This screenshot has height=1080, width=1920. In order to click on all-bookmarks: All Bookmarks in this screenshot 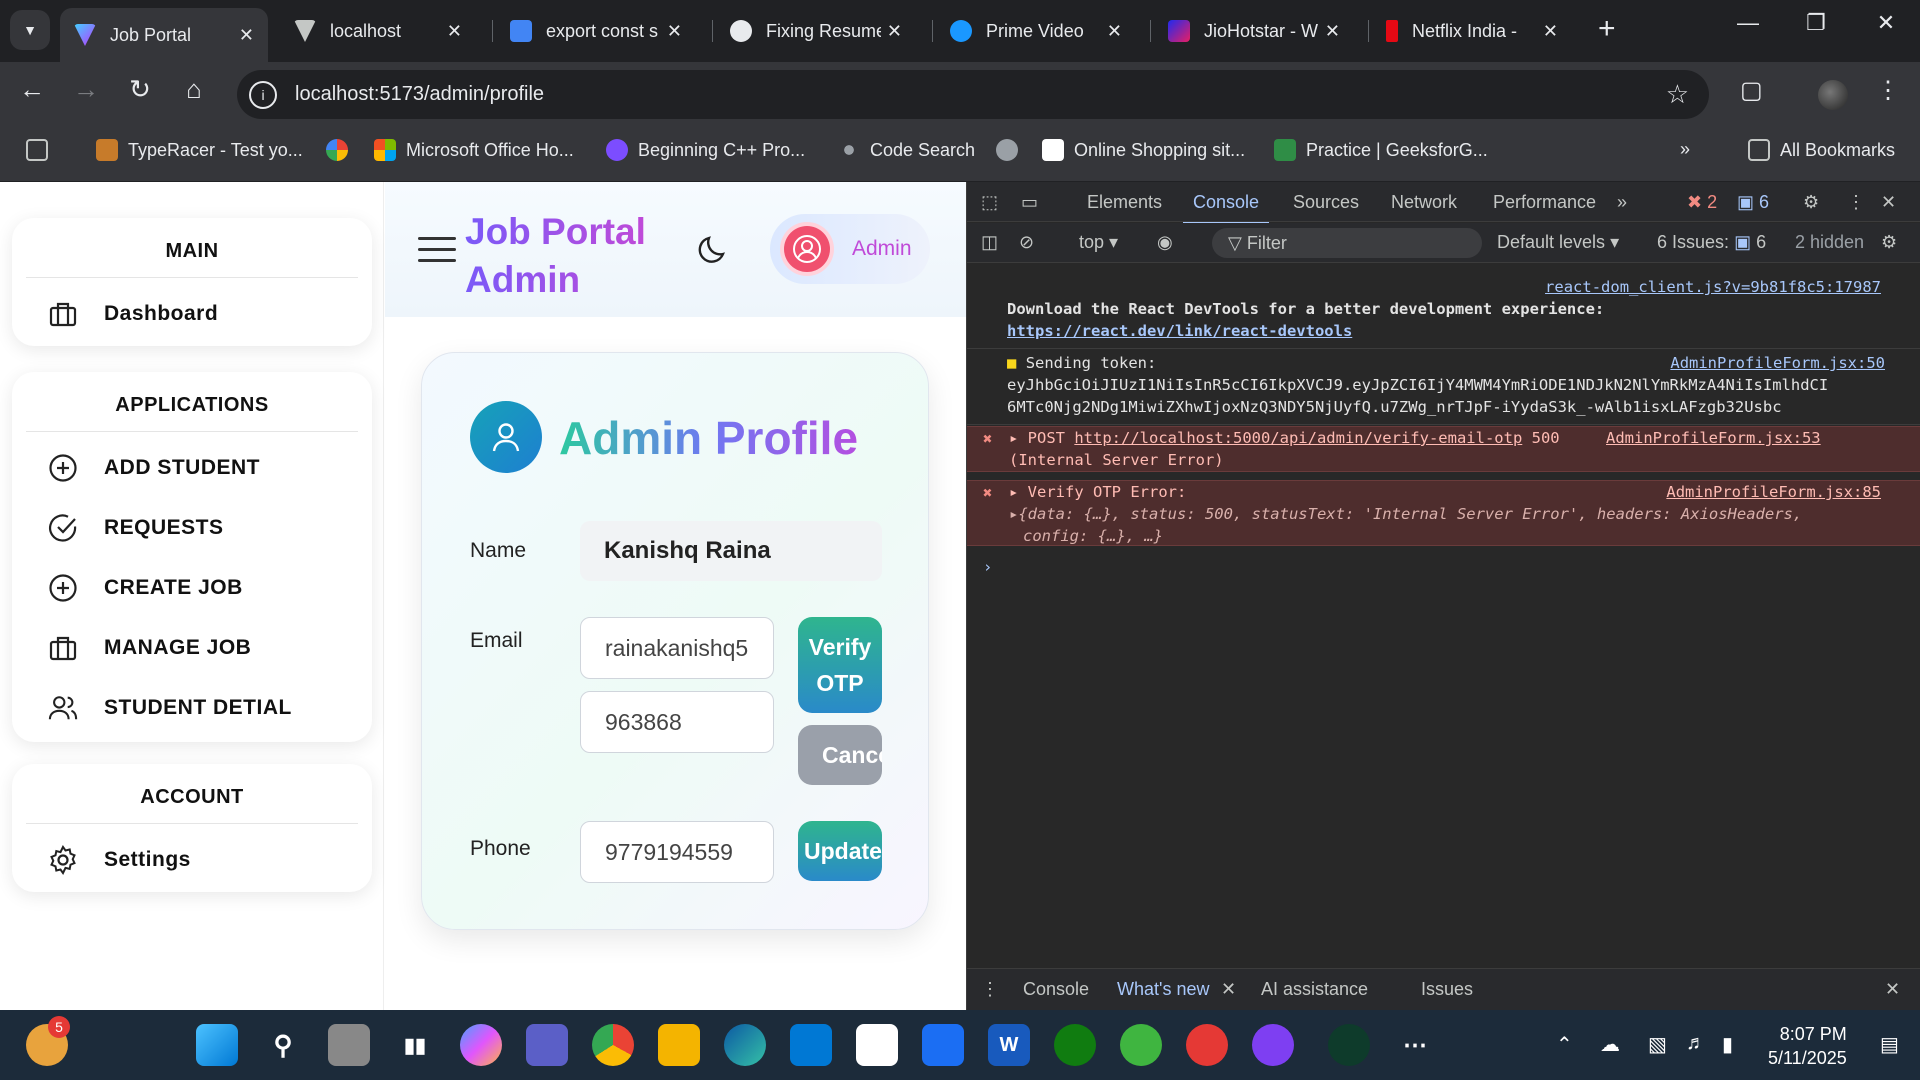, I will do `click(1821, 150)`.